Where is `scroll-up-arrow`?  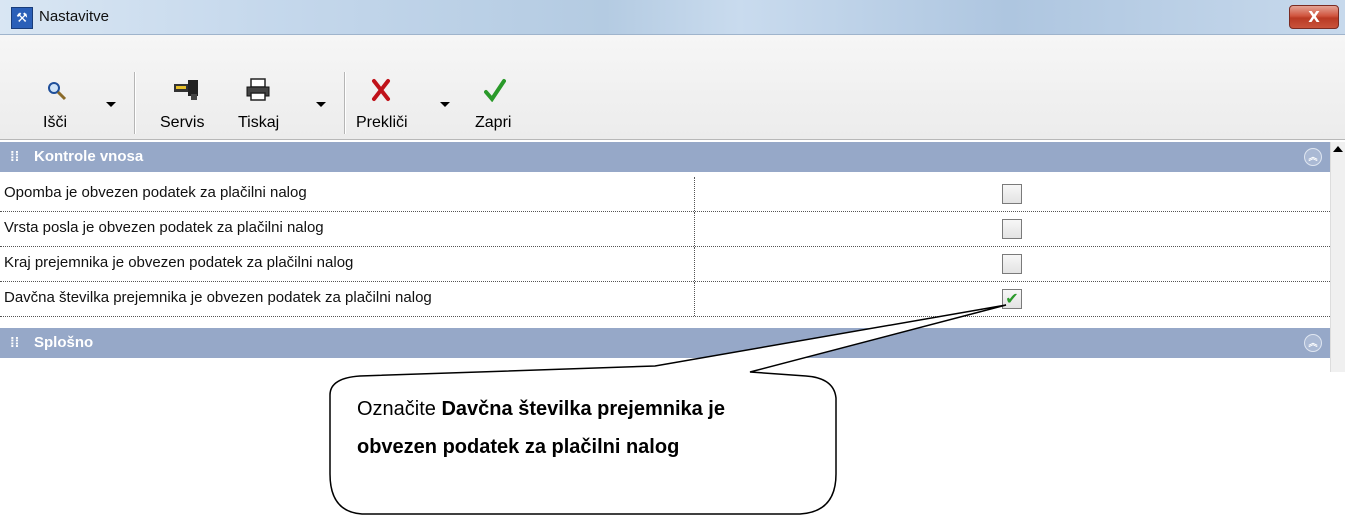 scroll-up-arrow is located at coordinates (1338, 149).